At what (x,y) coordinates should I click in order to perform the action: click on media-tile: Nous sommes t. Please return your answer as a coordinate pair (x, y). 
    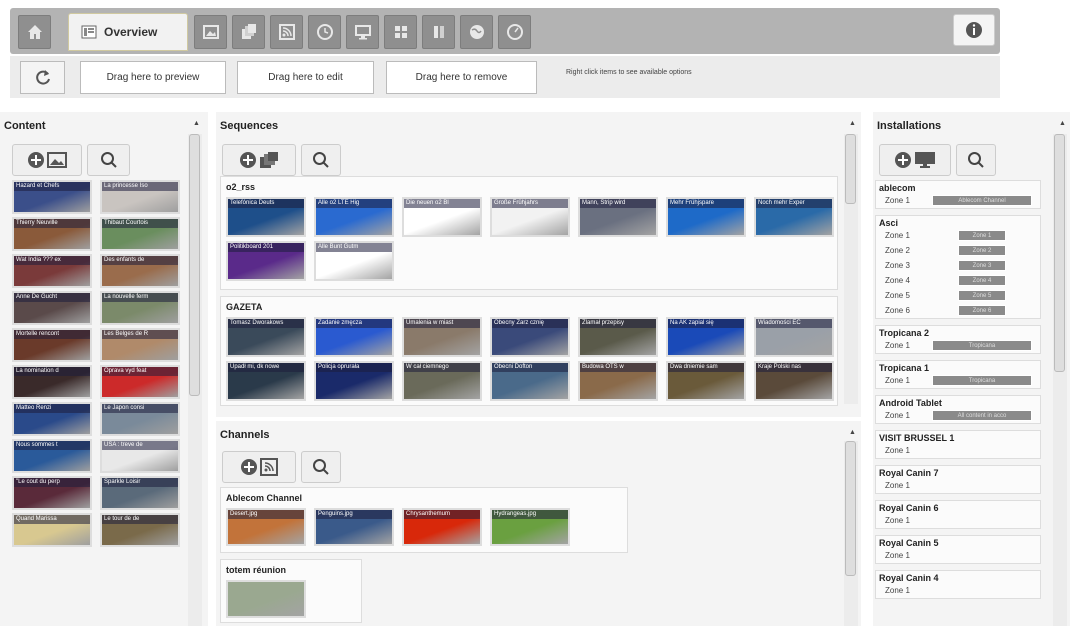
    Looking at the image, I should click on (52, 456).